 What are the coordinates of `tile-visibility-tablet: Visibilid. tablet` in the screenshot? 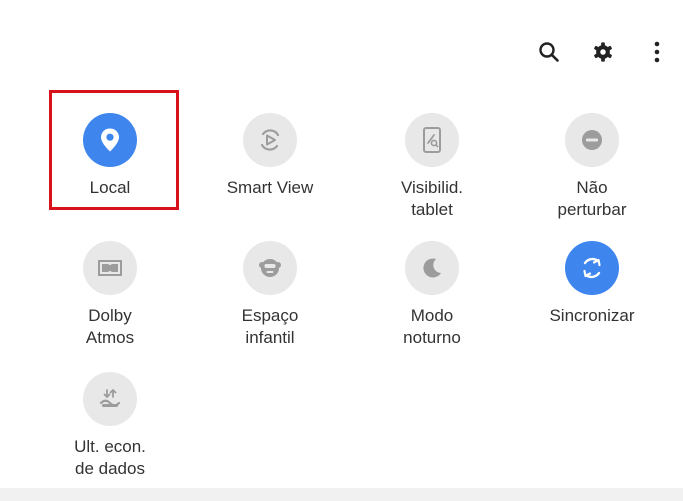 It's located at (432, 167).